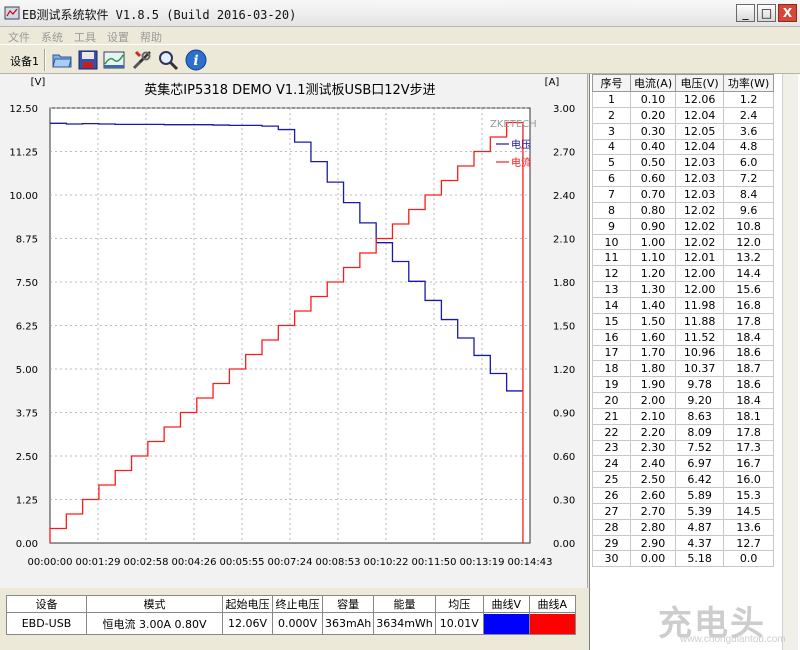  I want to click on x-tick-label: 00:01:29, so click(98, 562).